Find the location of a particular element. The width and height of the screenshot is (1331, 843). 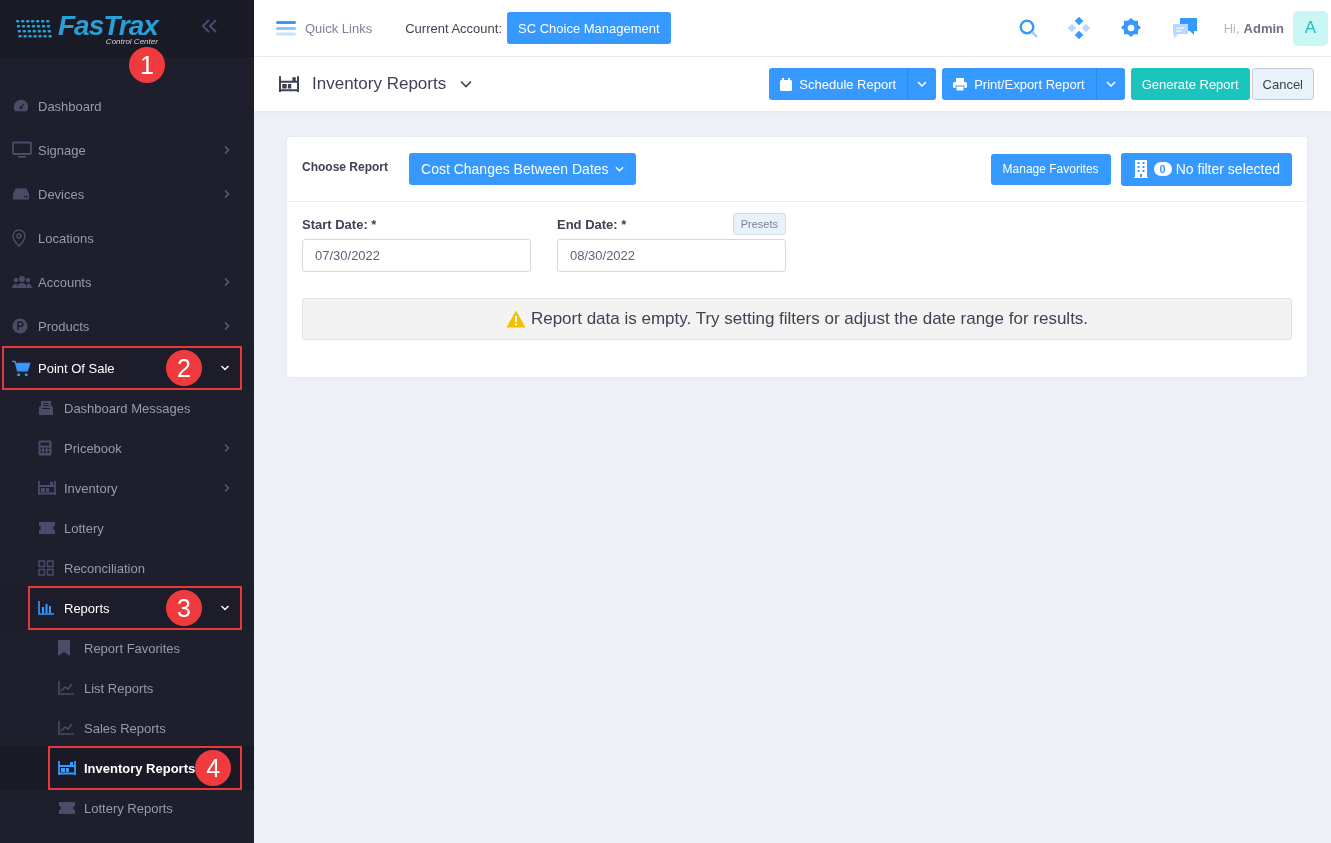

bar-chart-icon is located at coordinates (46, 608).